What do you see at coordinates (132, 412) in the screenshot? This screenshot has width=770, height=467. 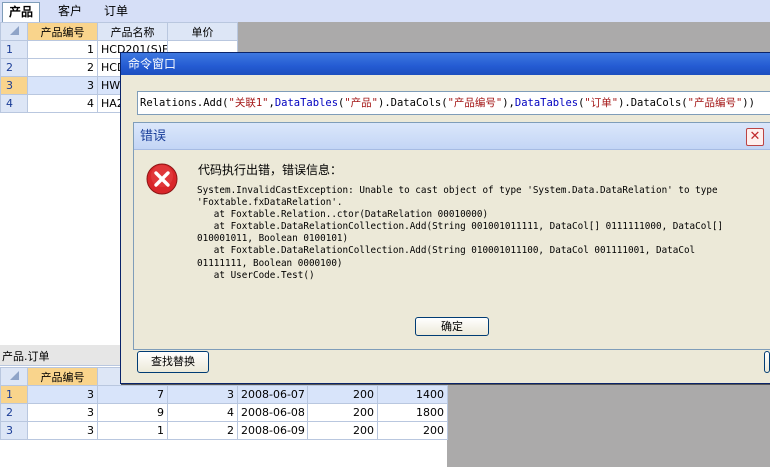 I see `cell: 9` at bounding box center [132, 412].